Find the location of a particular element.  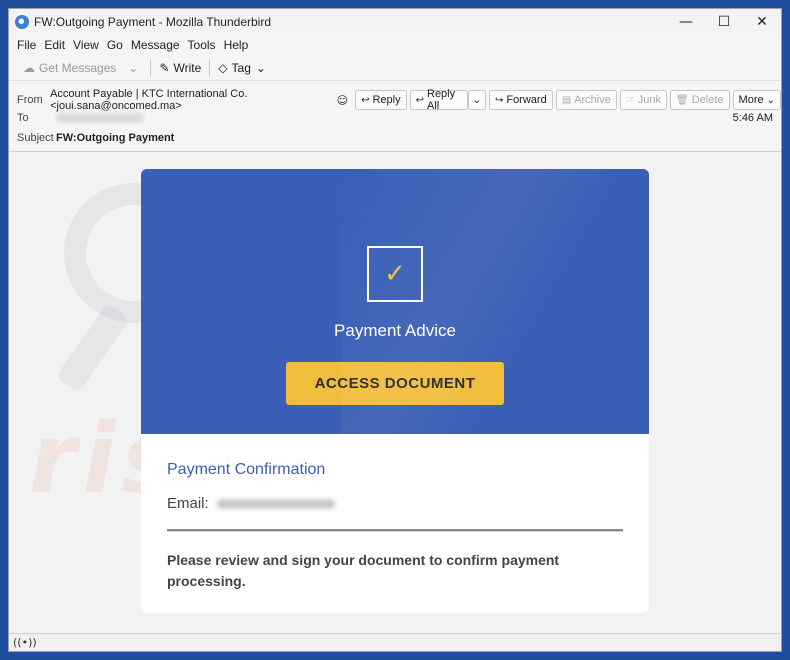

archive-button: ▤ Archive is located at coordinates (586, 100).